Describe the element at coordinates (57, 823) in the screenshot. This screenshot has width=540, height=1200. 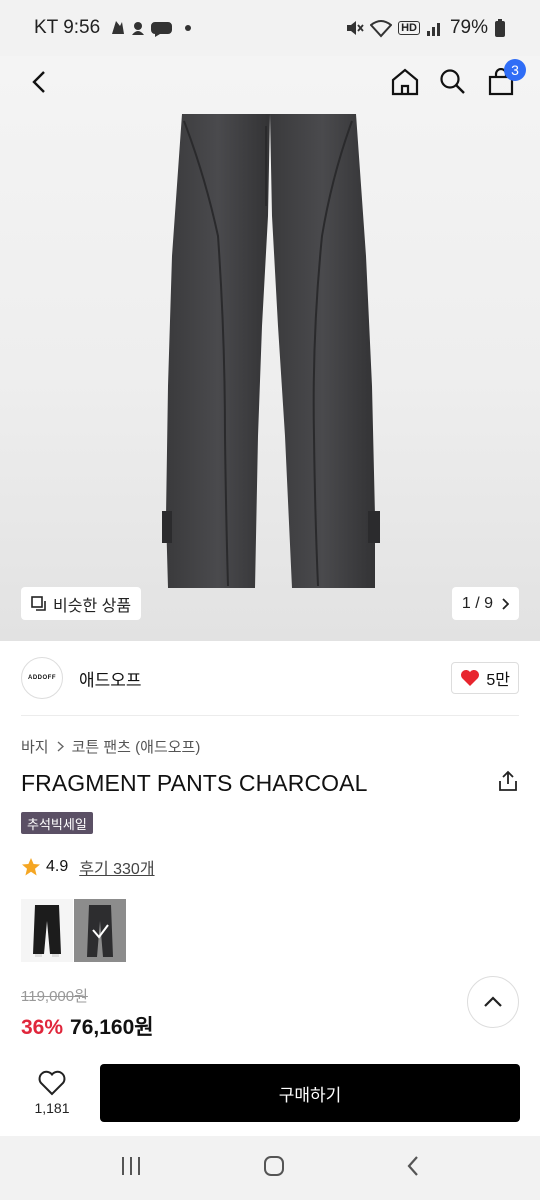
I see `sale-tag: 추석빅세일` at that location.